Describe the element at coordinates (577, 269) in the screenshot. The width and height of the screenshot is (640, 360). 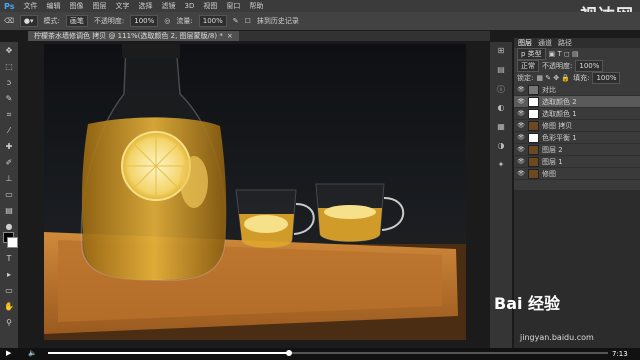
I see `panel-dock-empty` at that location.